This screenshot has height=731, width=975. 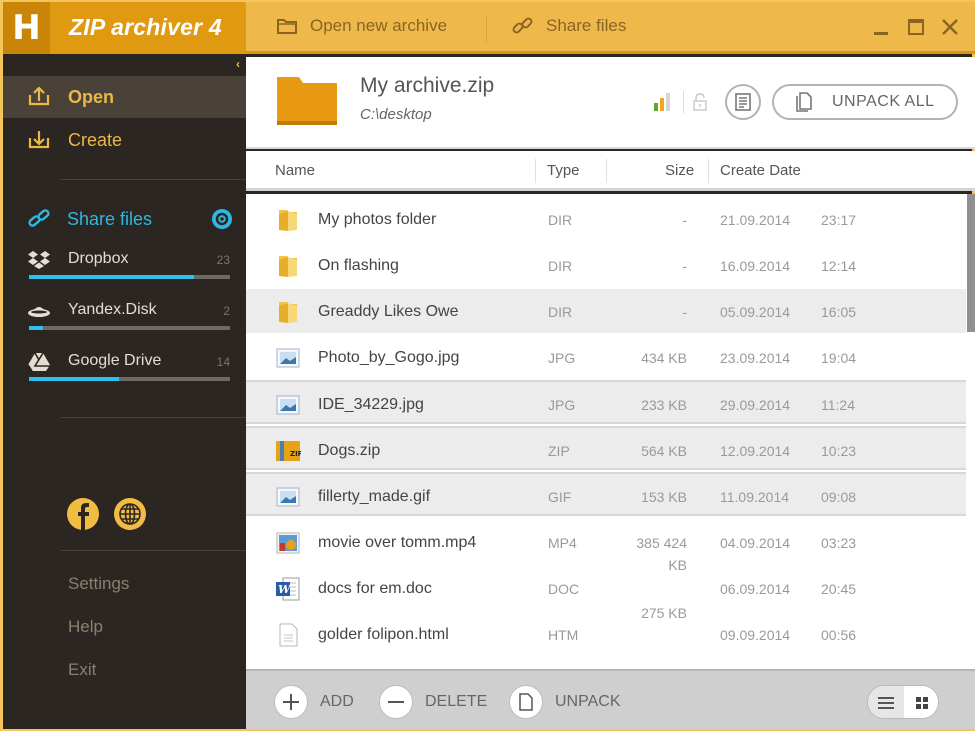 I want to click on cloud-dropbox: Dropbox 23, so click(x=128, y=273).